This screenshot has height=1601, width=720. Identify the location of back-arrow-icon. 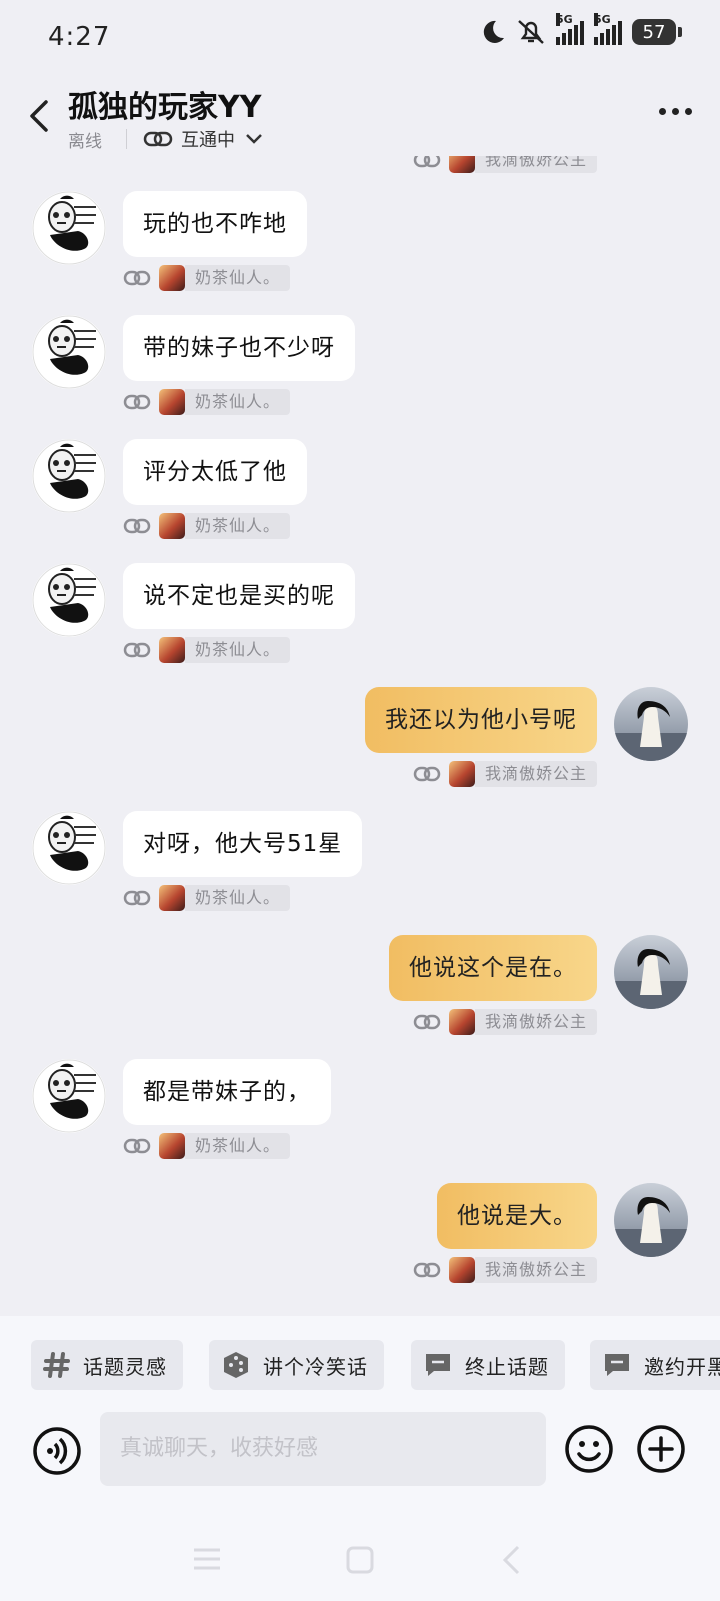
(39, 116).